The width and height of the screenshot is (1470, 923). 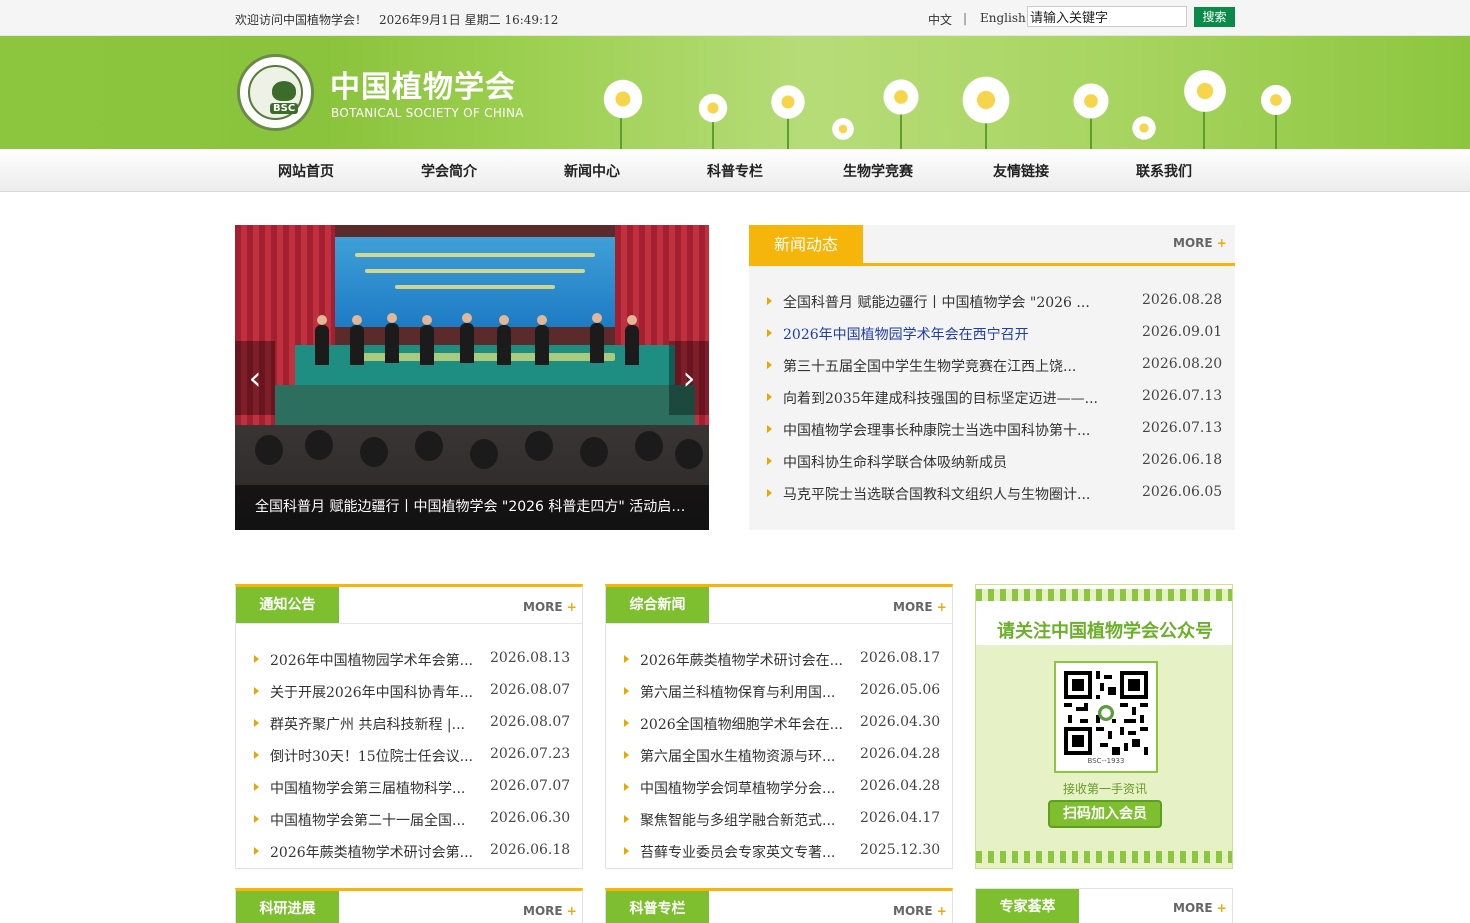 I want to click on list-item: 中国植物学会第三届植物科学... 2026.07.07, so click(x=414, y=788).